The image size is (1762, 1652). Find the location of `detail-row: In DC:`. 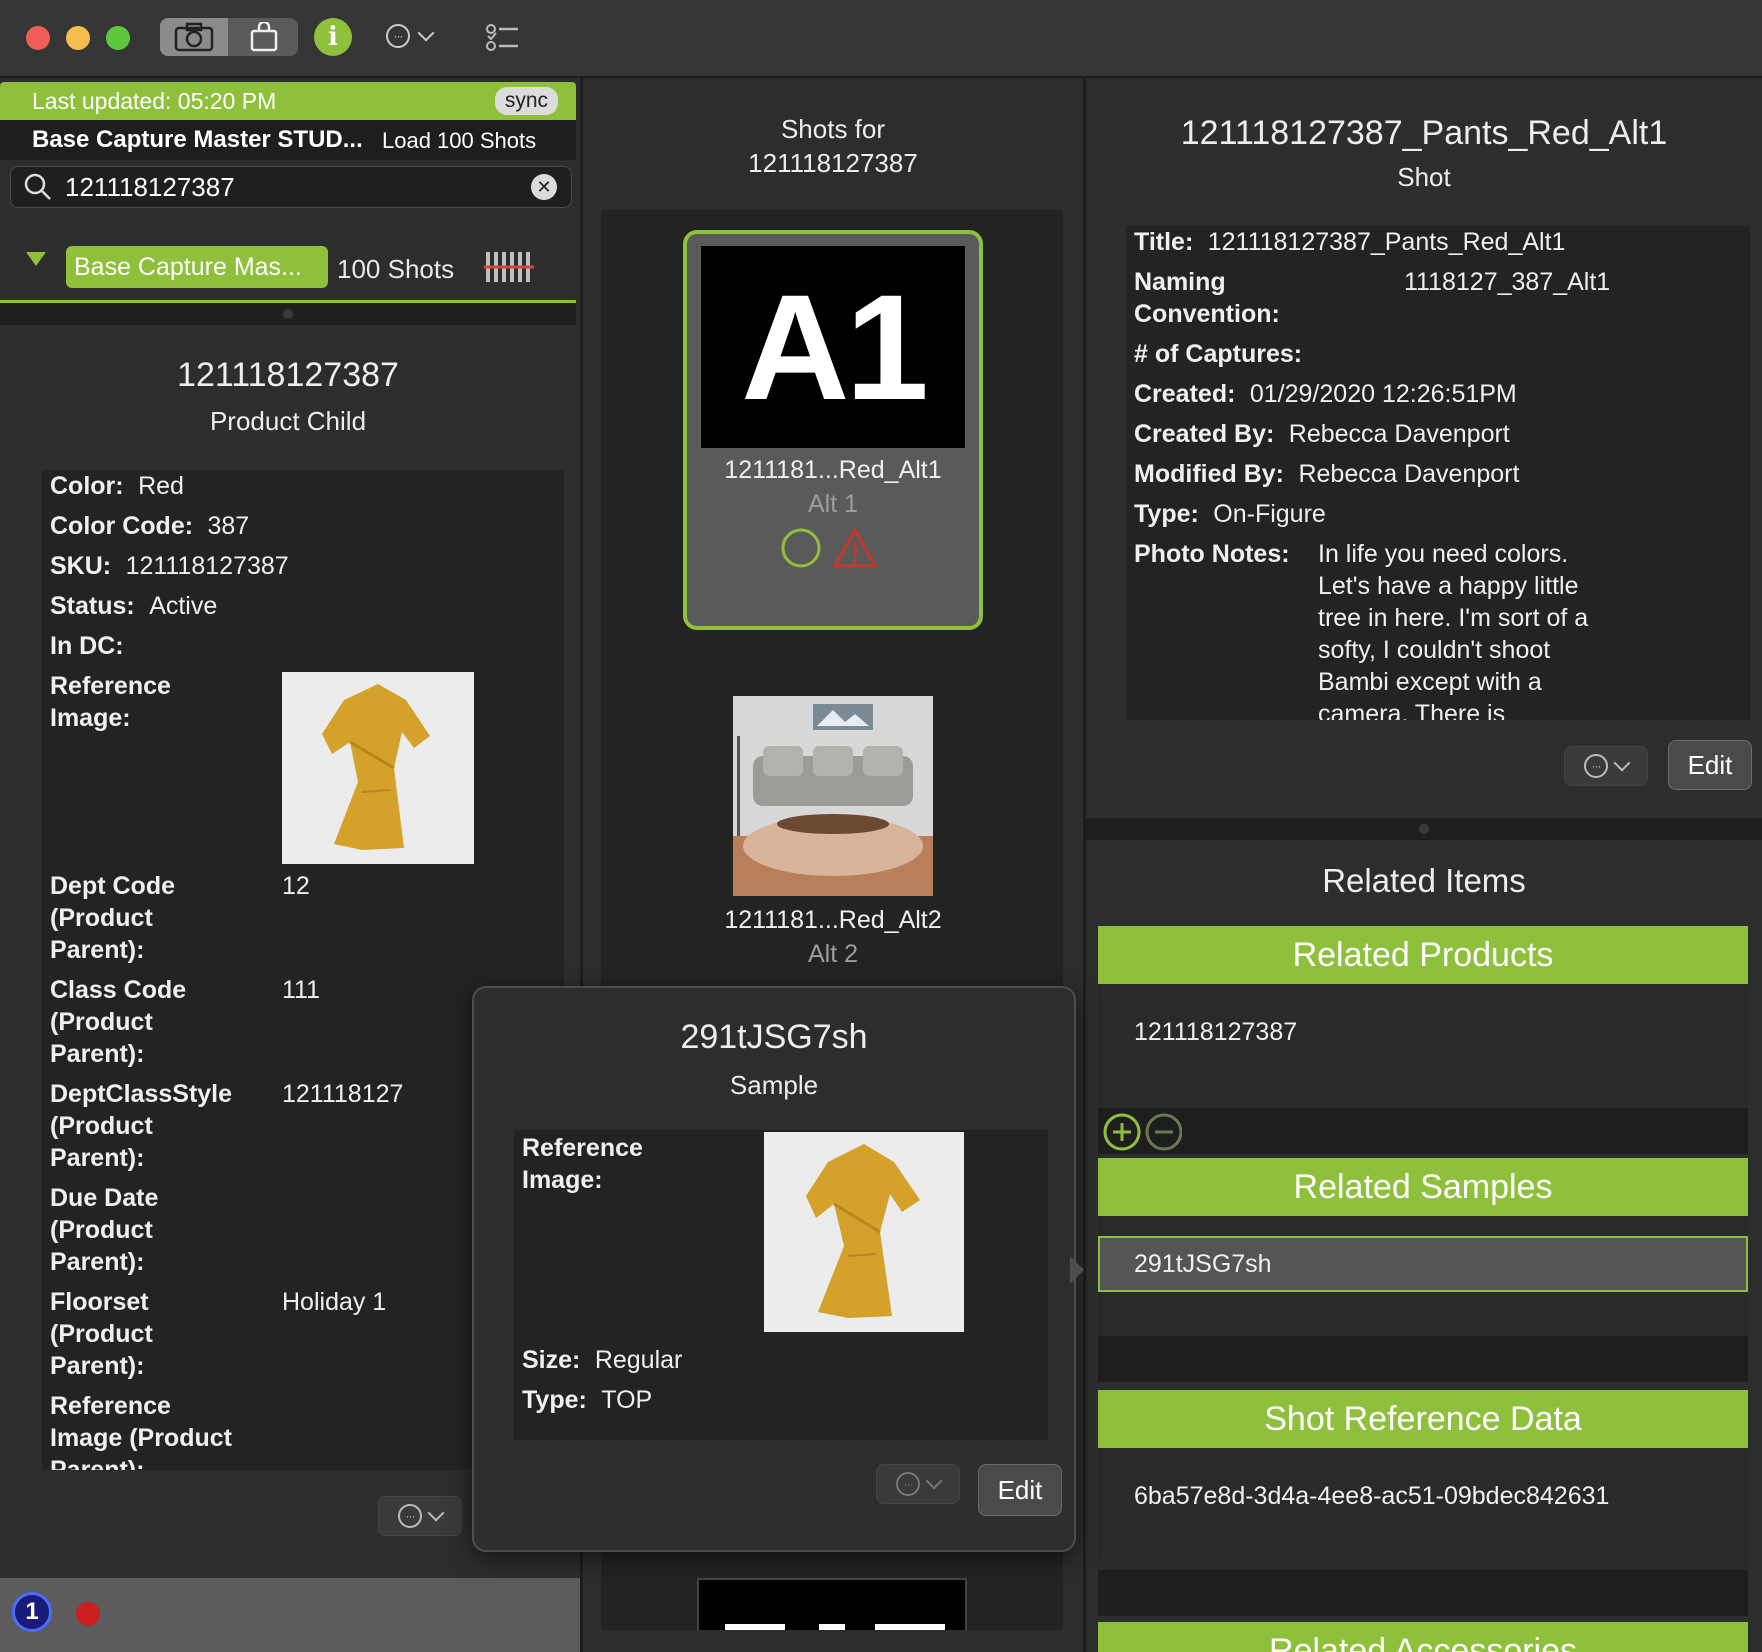

detail-row: In DC: is located at coordinates (87, 646).